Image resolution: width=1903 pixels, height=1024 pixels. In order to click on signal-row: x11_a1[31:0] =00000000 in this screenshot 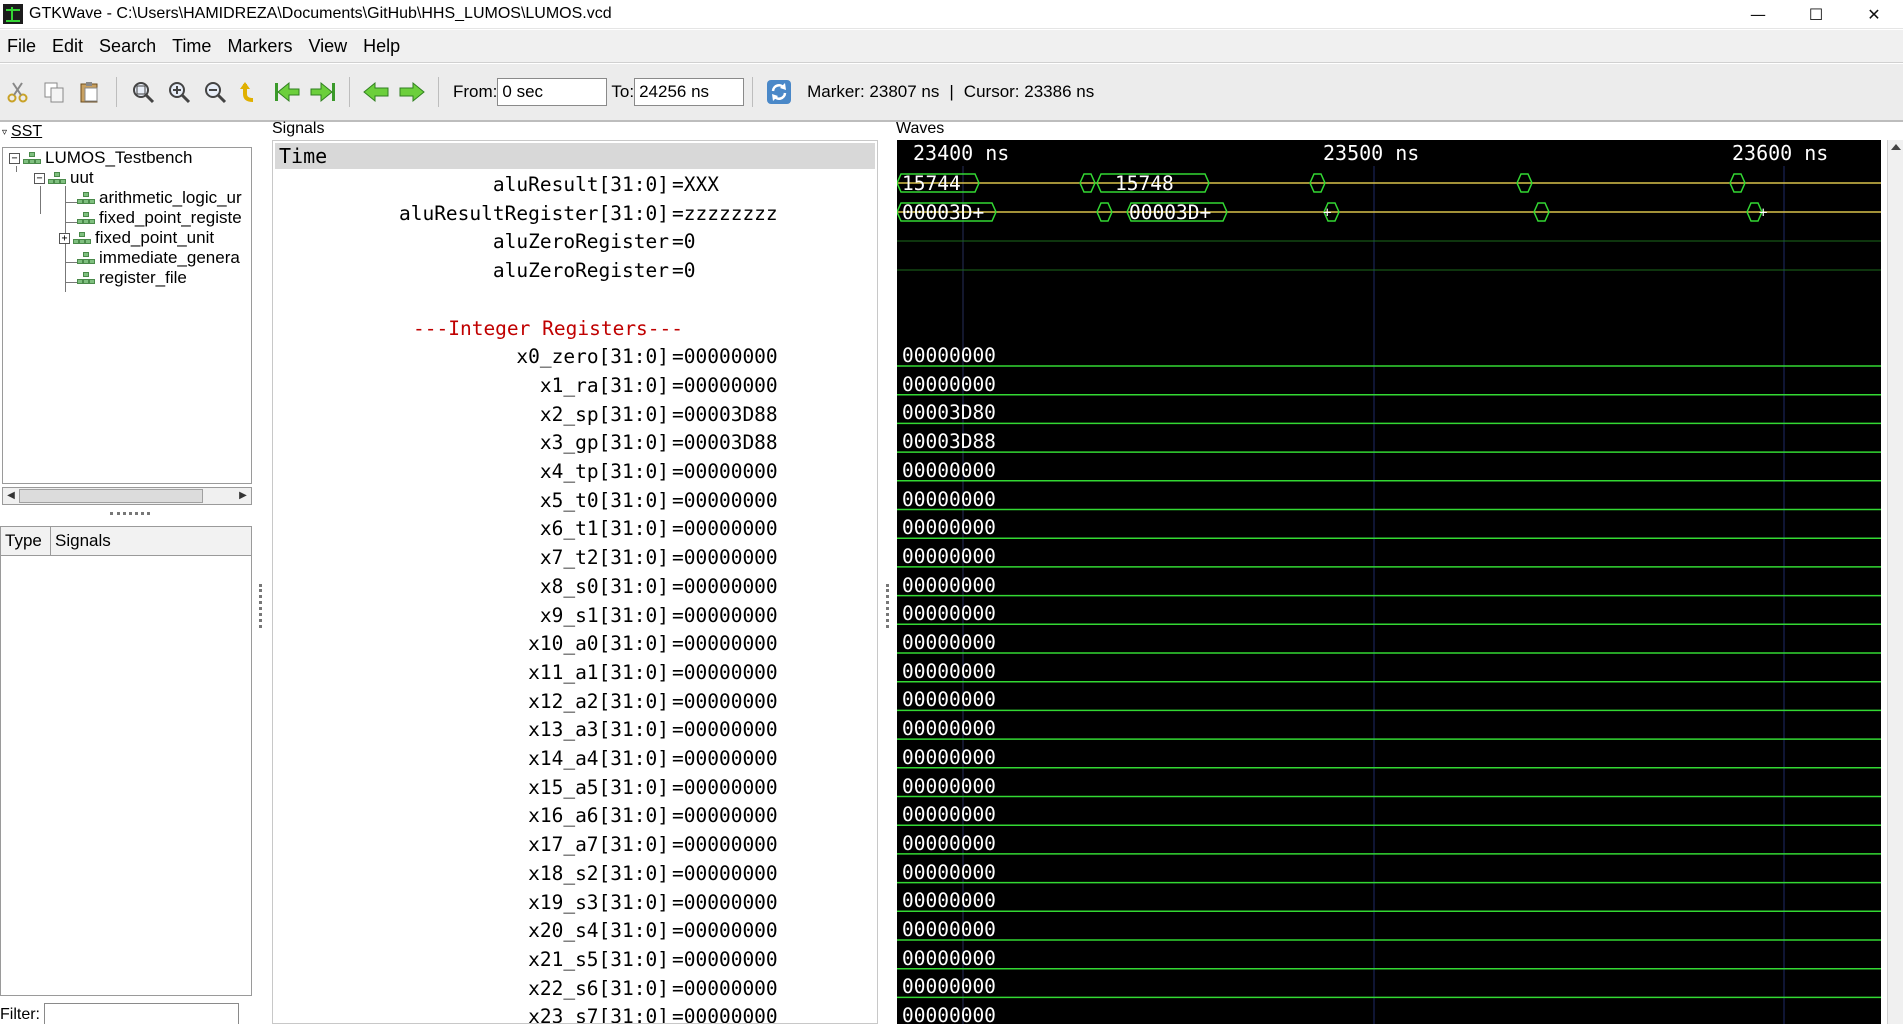, I will do `click(575, 673)`.